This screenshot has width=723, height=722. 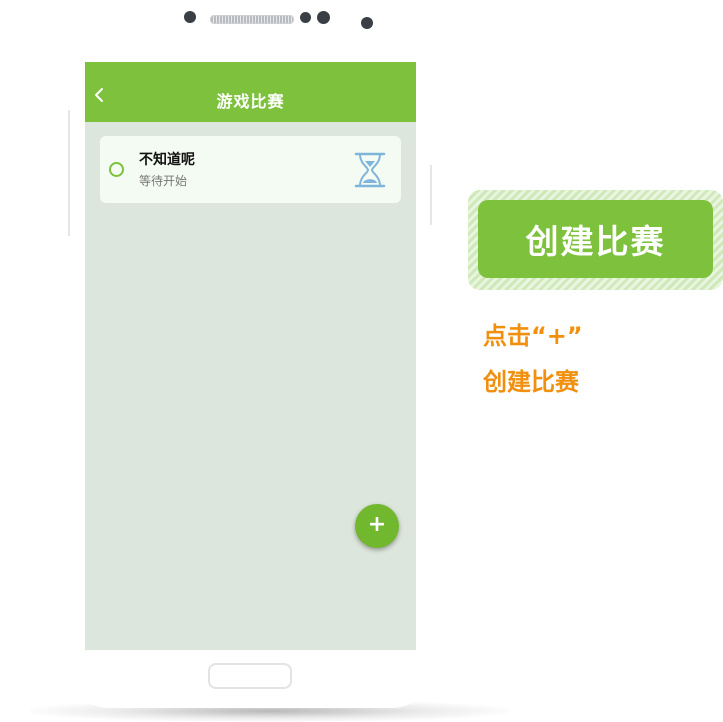 I want to click on app-bar: 游戏比赛, so click(x=250, y=92).